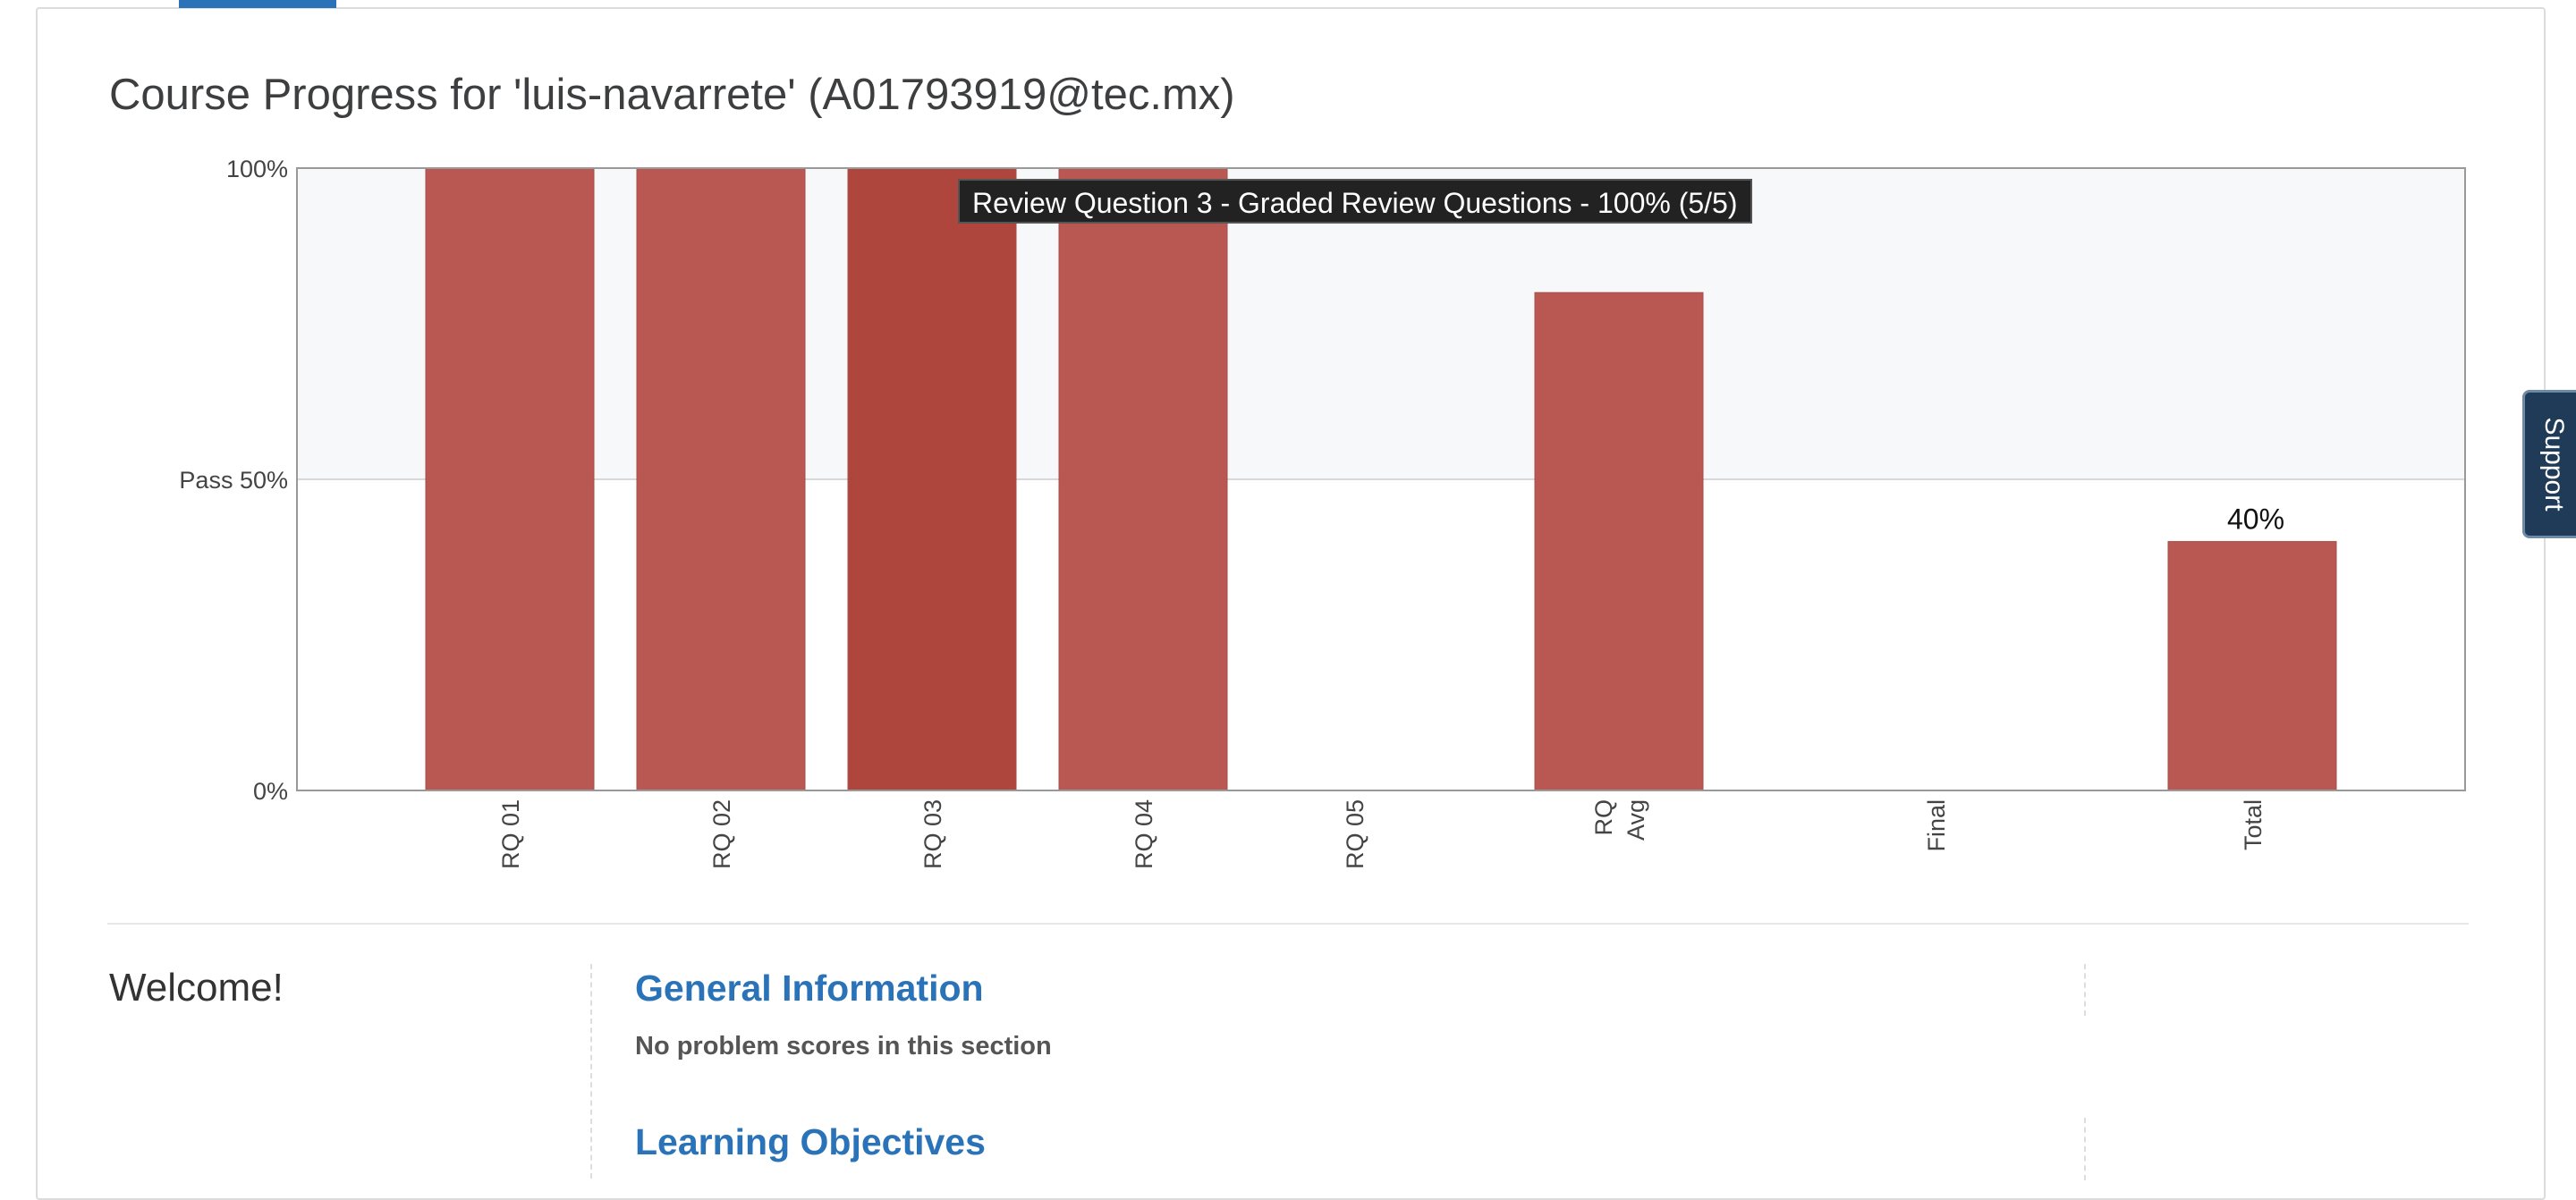 The height and width of the screenshot is (1200, 2576). I want to click on y-tick-label: 100%, so click(257, 169).